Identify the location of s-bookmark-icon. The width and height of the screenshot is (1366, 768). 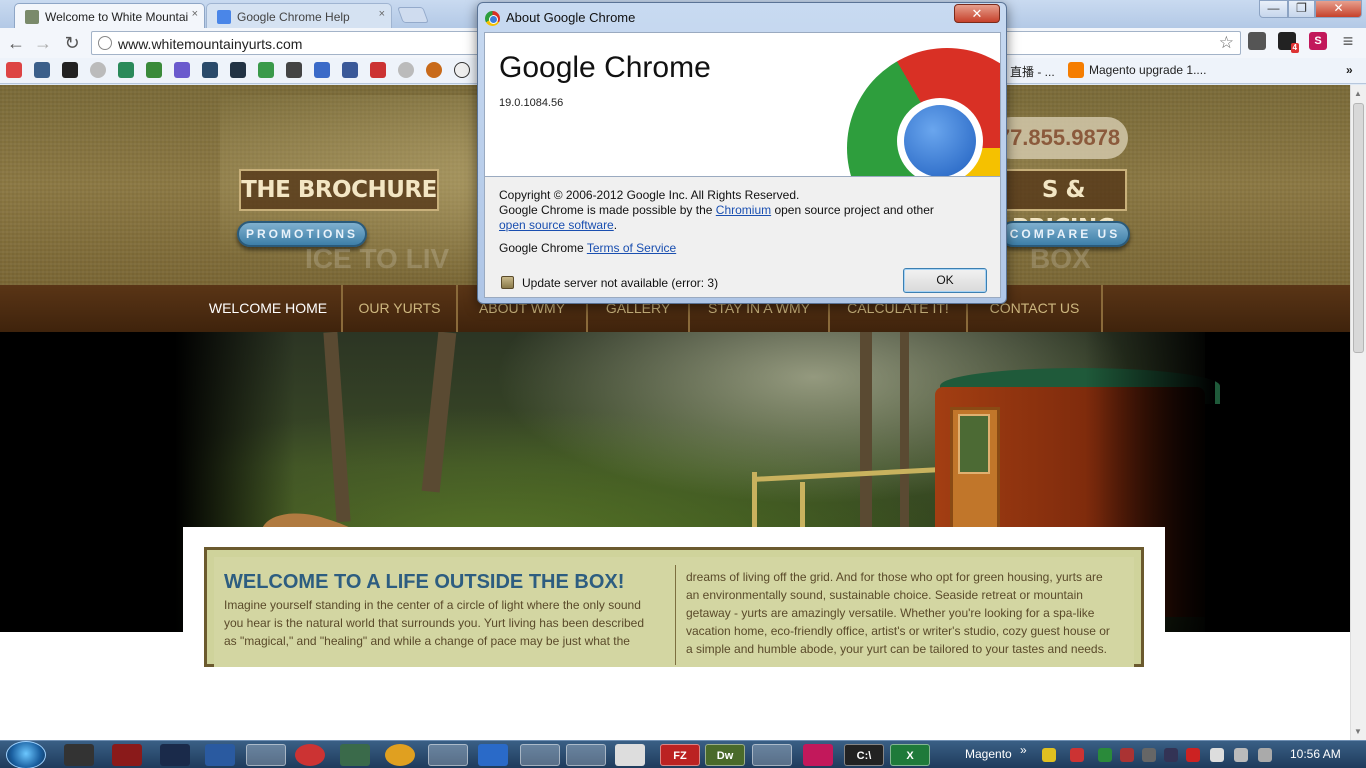
(210, 70).